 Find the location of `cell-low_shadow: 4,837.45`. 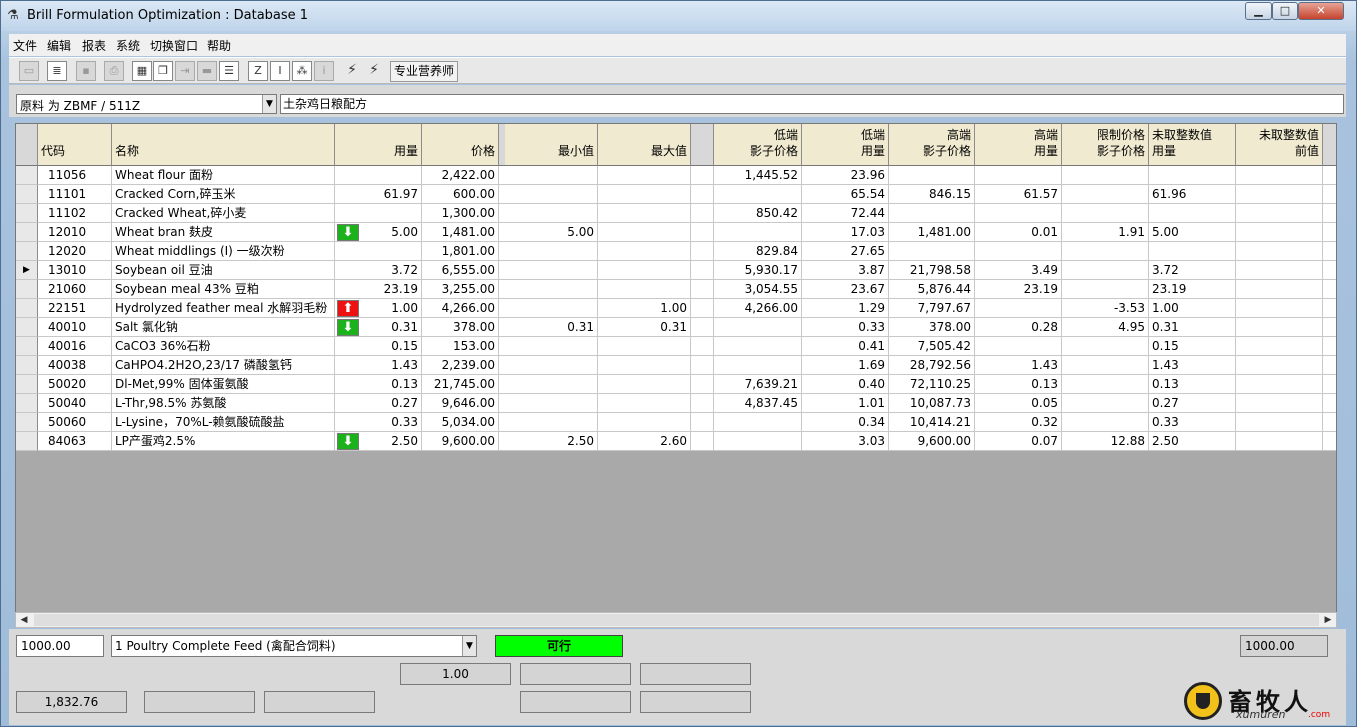

cell-low_shadow: 4,837.45 is located at coordinates (758, 403).